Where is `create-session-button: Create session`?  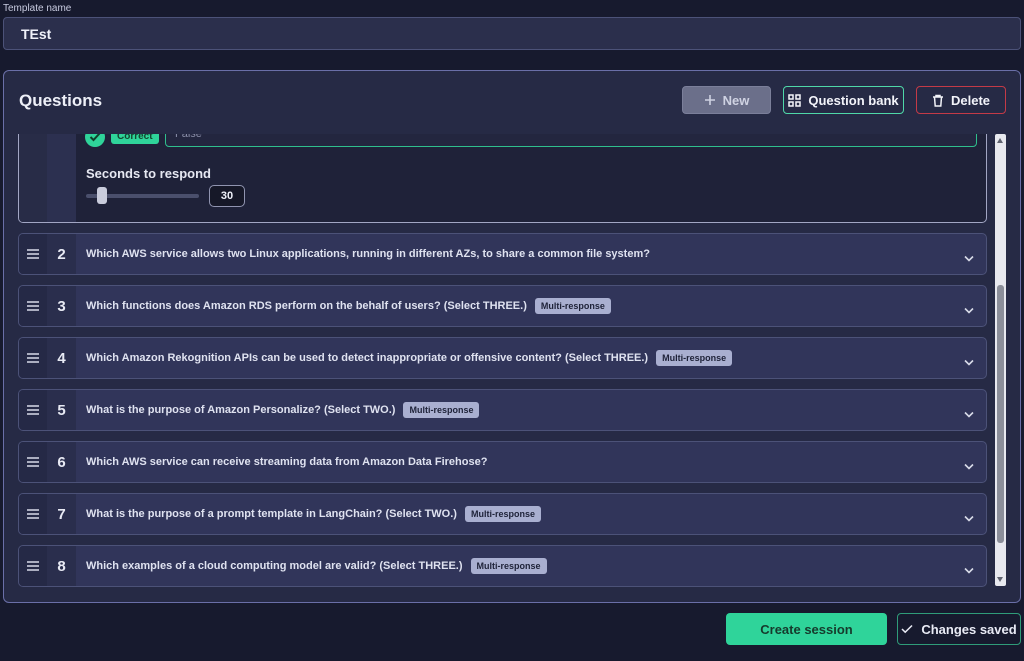
create-session-button: Create session is located at coordinates (806, 629).